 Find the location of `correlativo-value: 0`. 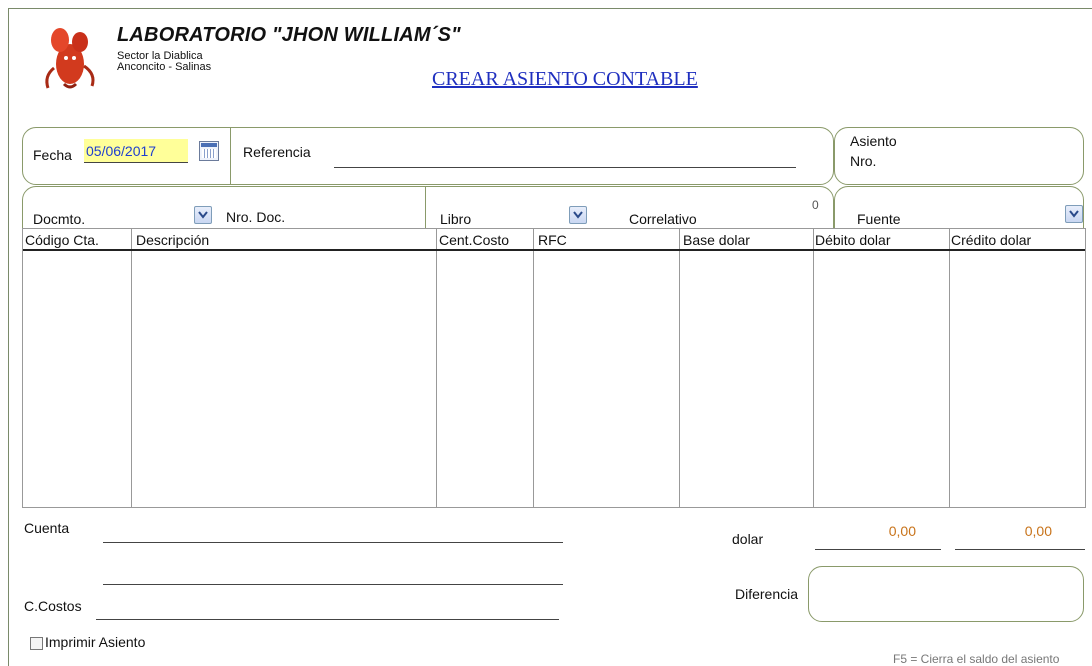

correlativo-value: 0 is located at coordinates (815, 205).